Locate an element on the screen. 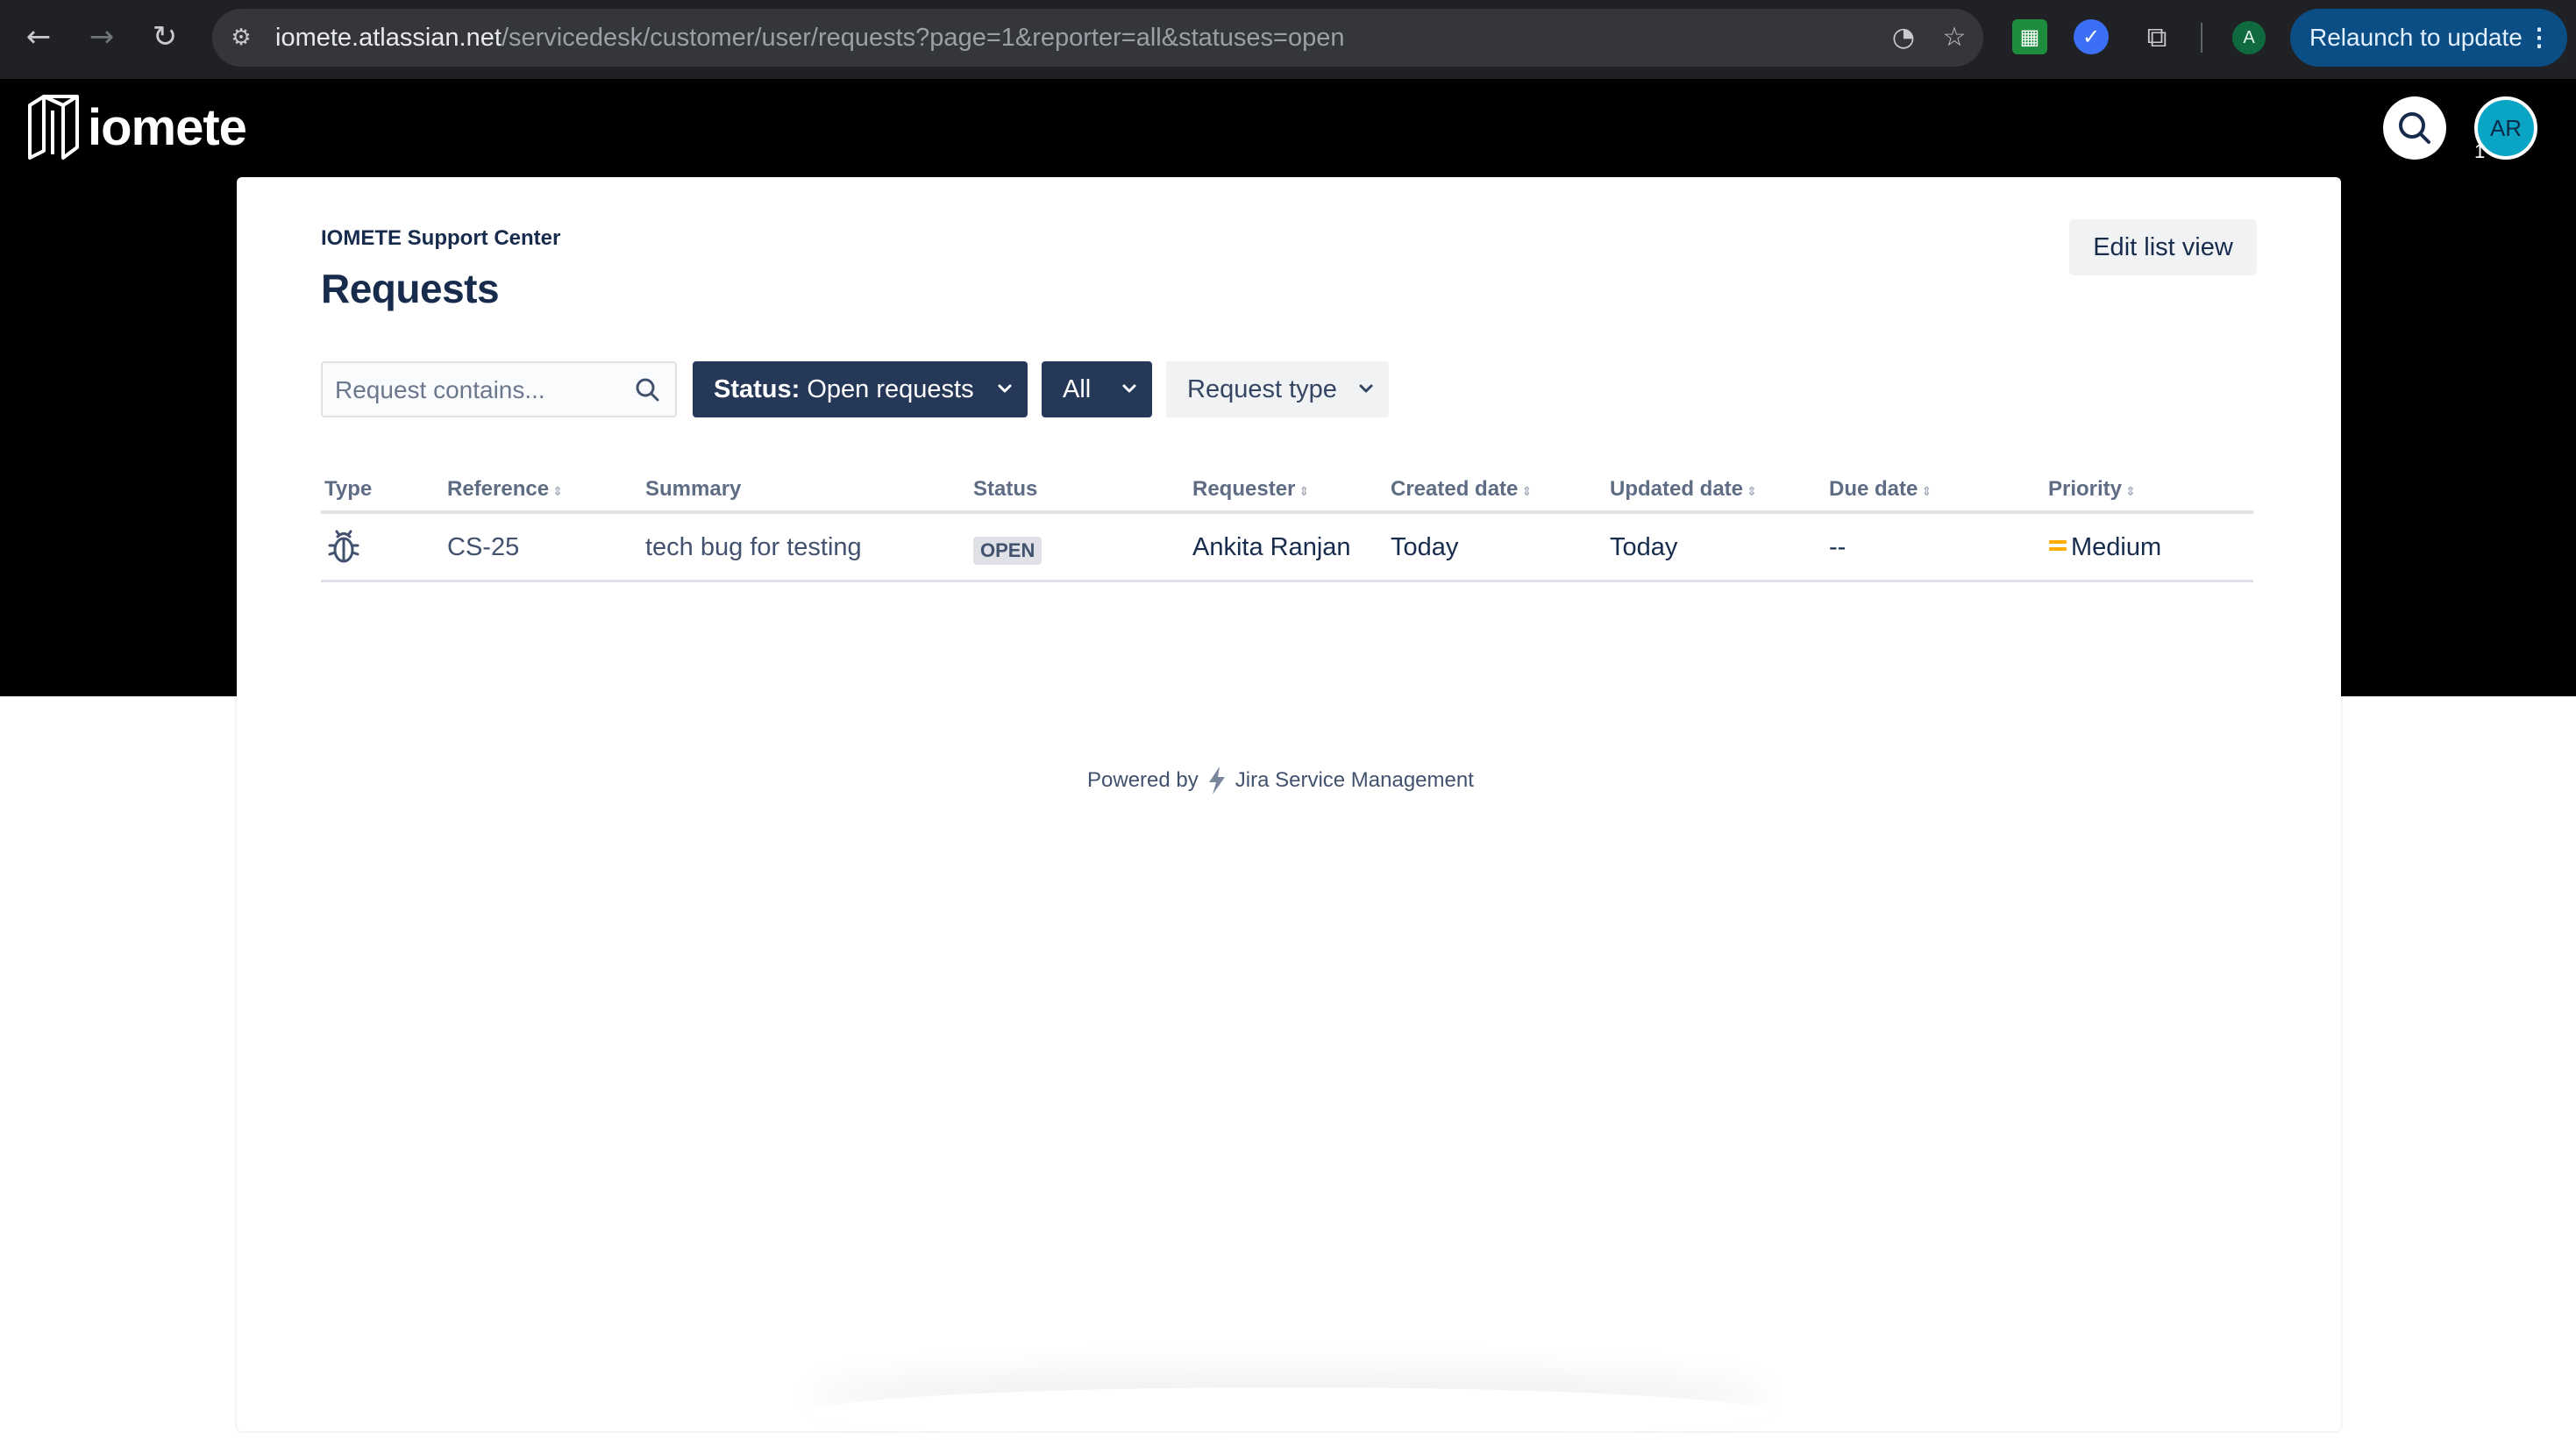  reload-icon: ↻ is located at coordinates (164, 36).